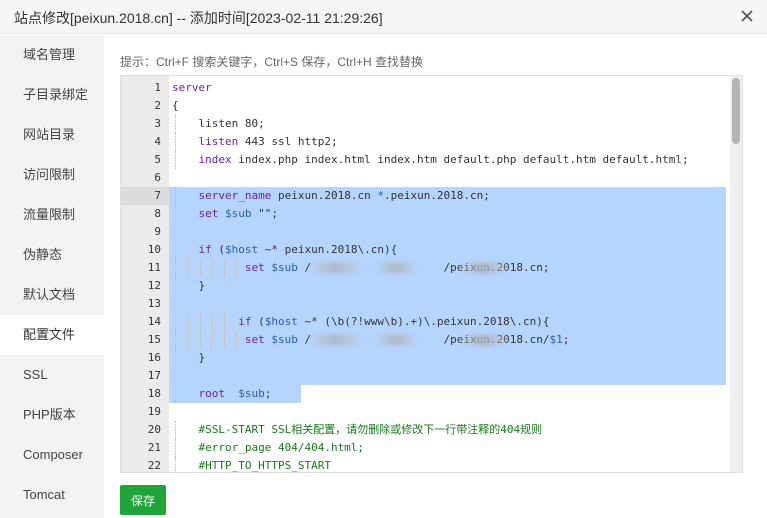  I want to click on shortcut-tip: 提示：Ctrl+F 搜索关键字，Ctrl+S 保存，Ctrl+H 查找替换, so click(272, 62).